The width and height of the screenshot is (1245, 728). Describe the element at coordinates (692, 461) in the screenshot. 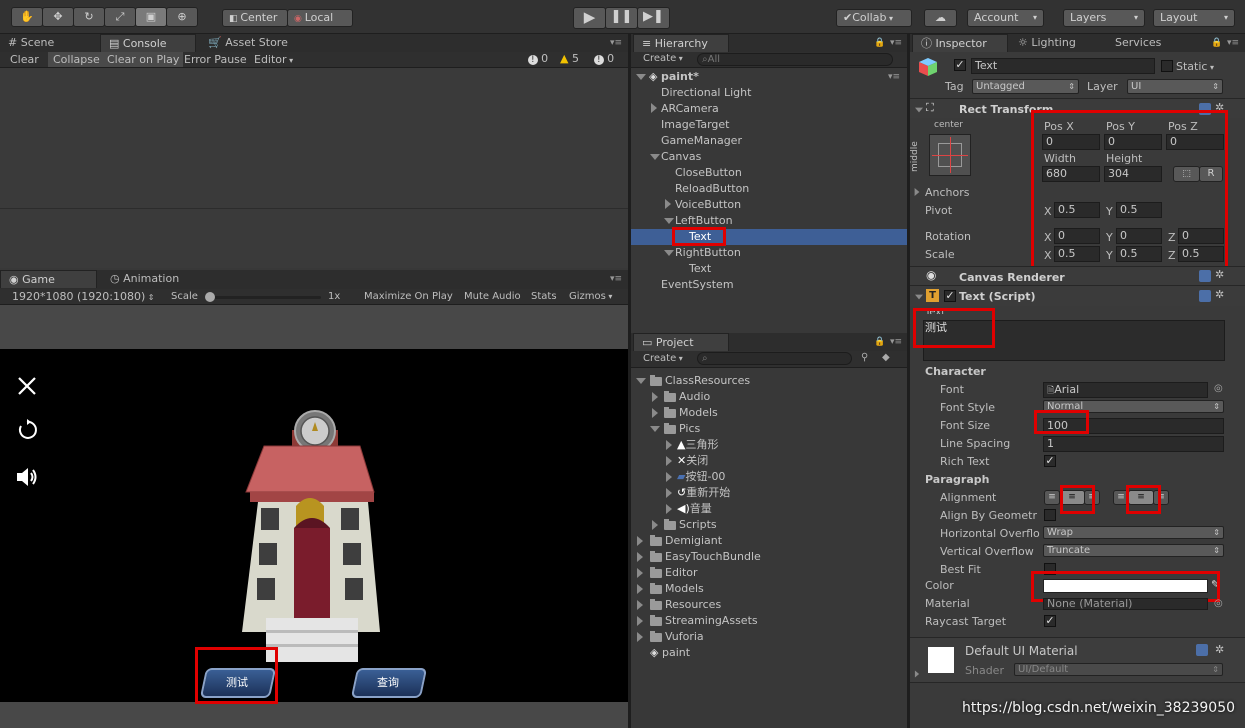

I see `project-item: ✕关闭` at that location.